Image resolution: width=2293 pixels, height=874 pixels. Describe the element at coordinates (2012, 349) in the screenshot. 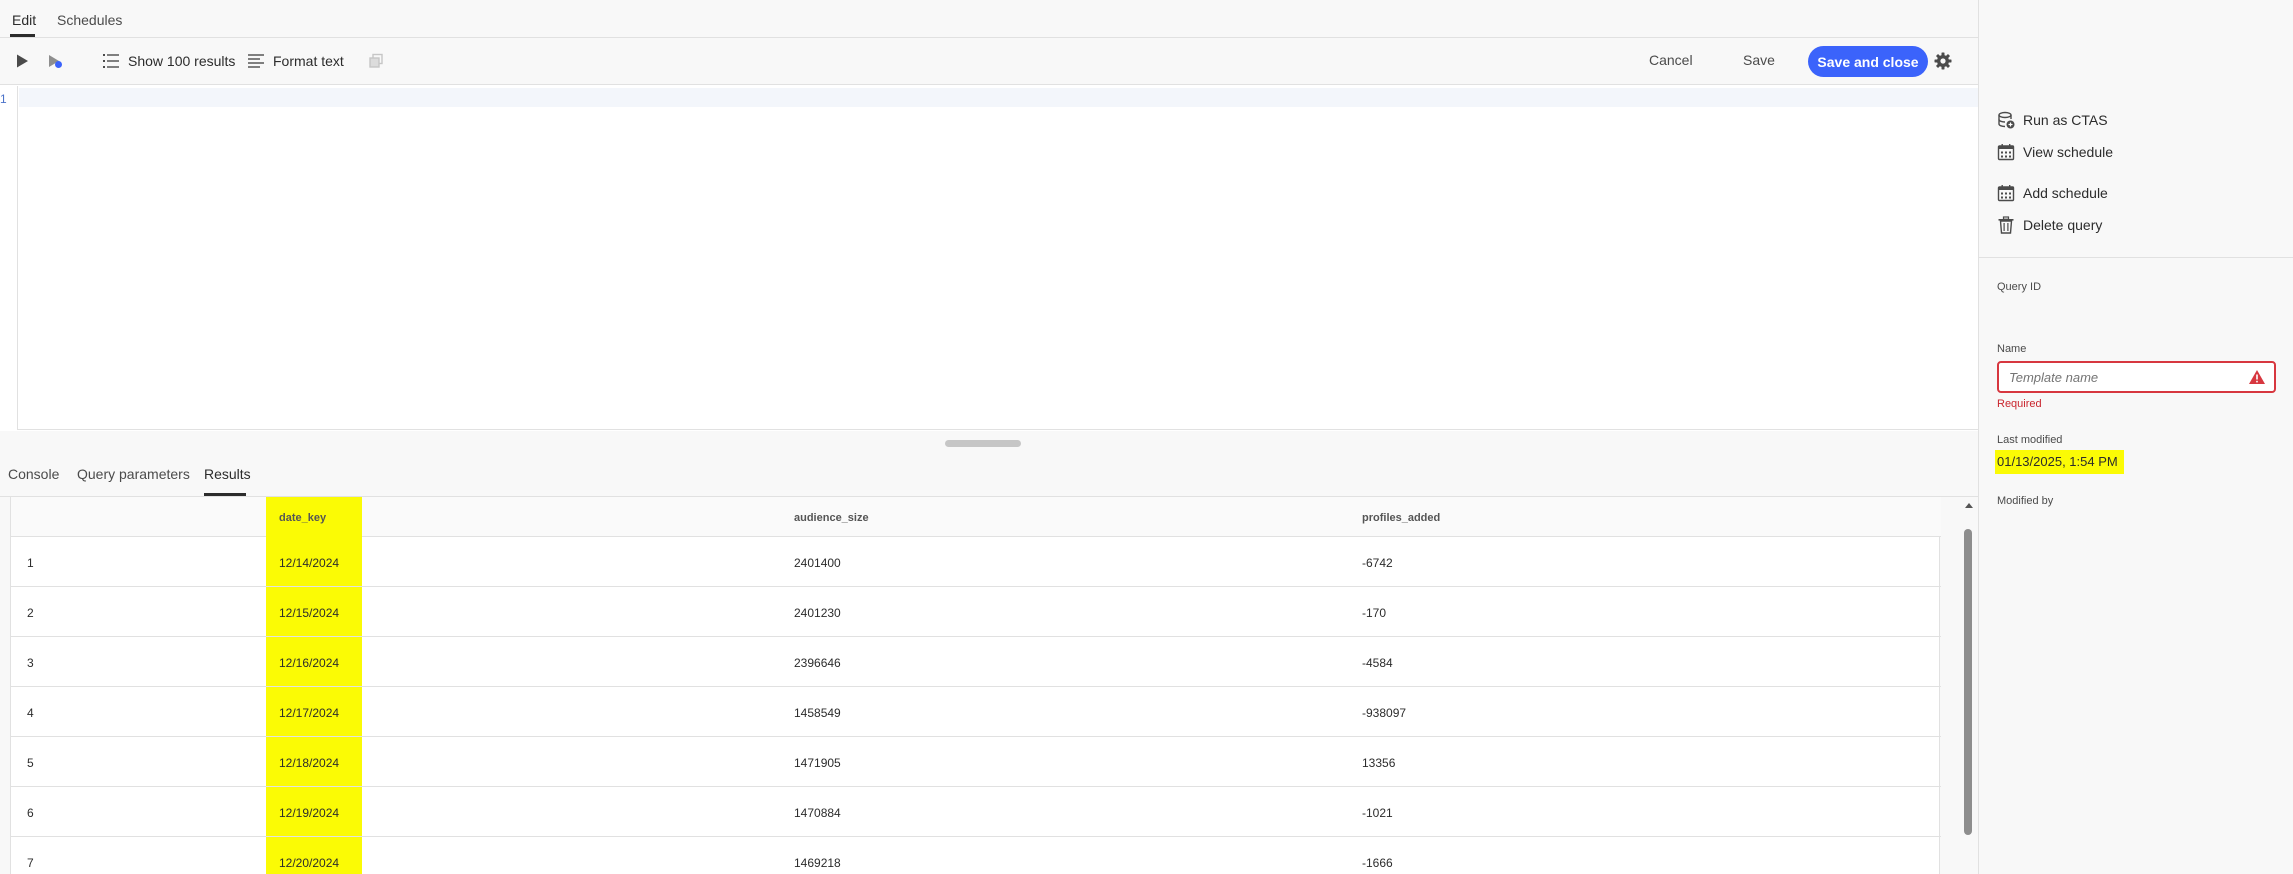

I see `name-label: Name` at that location.